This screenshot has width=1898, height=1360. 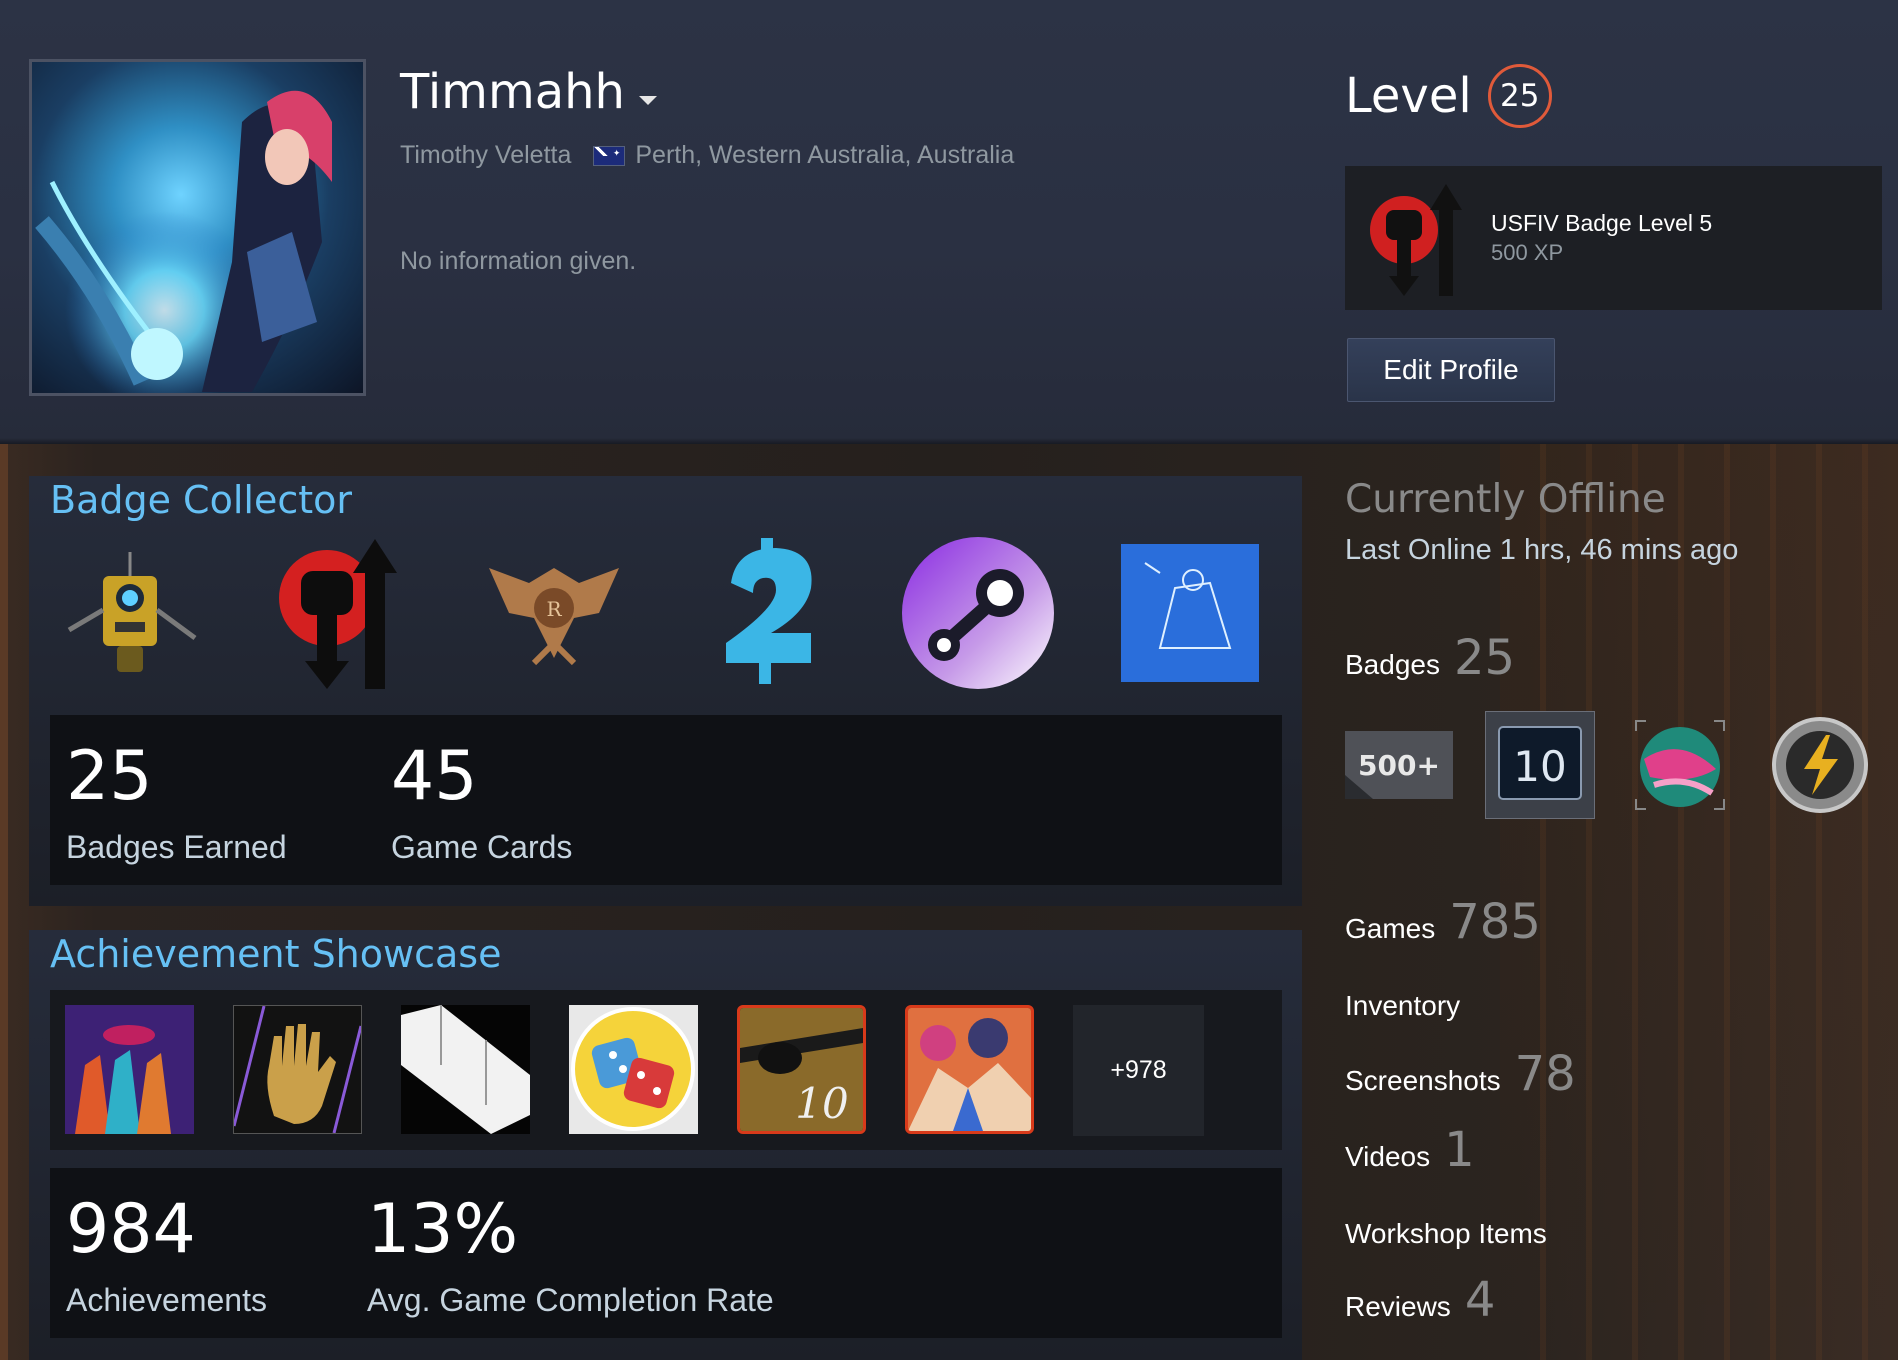 I want to click on workshop-items-link: Workshop Items, so click(x=1446, y=1234).